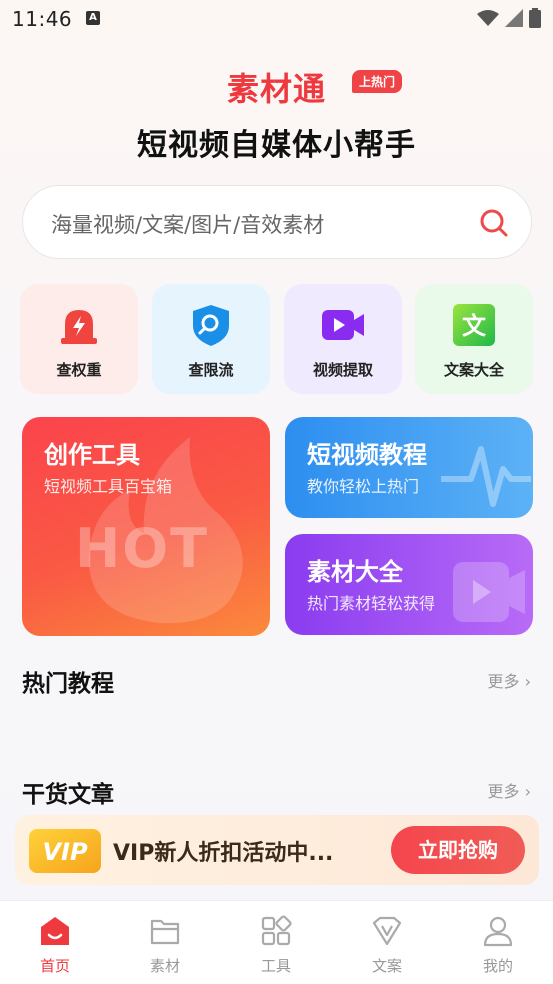  I want to click on status-time: 11:46, so click(42, 19).